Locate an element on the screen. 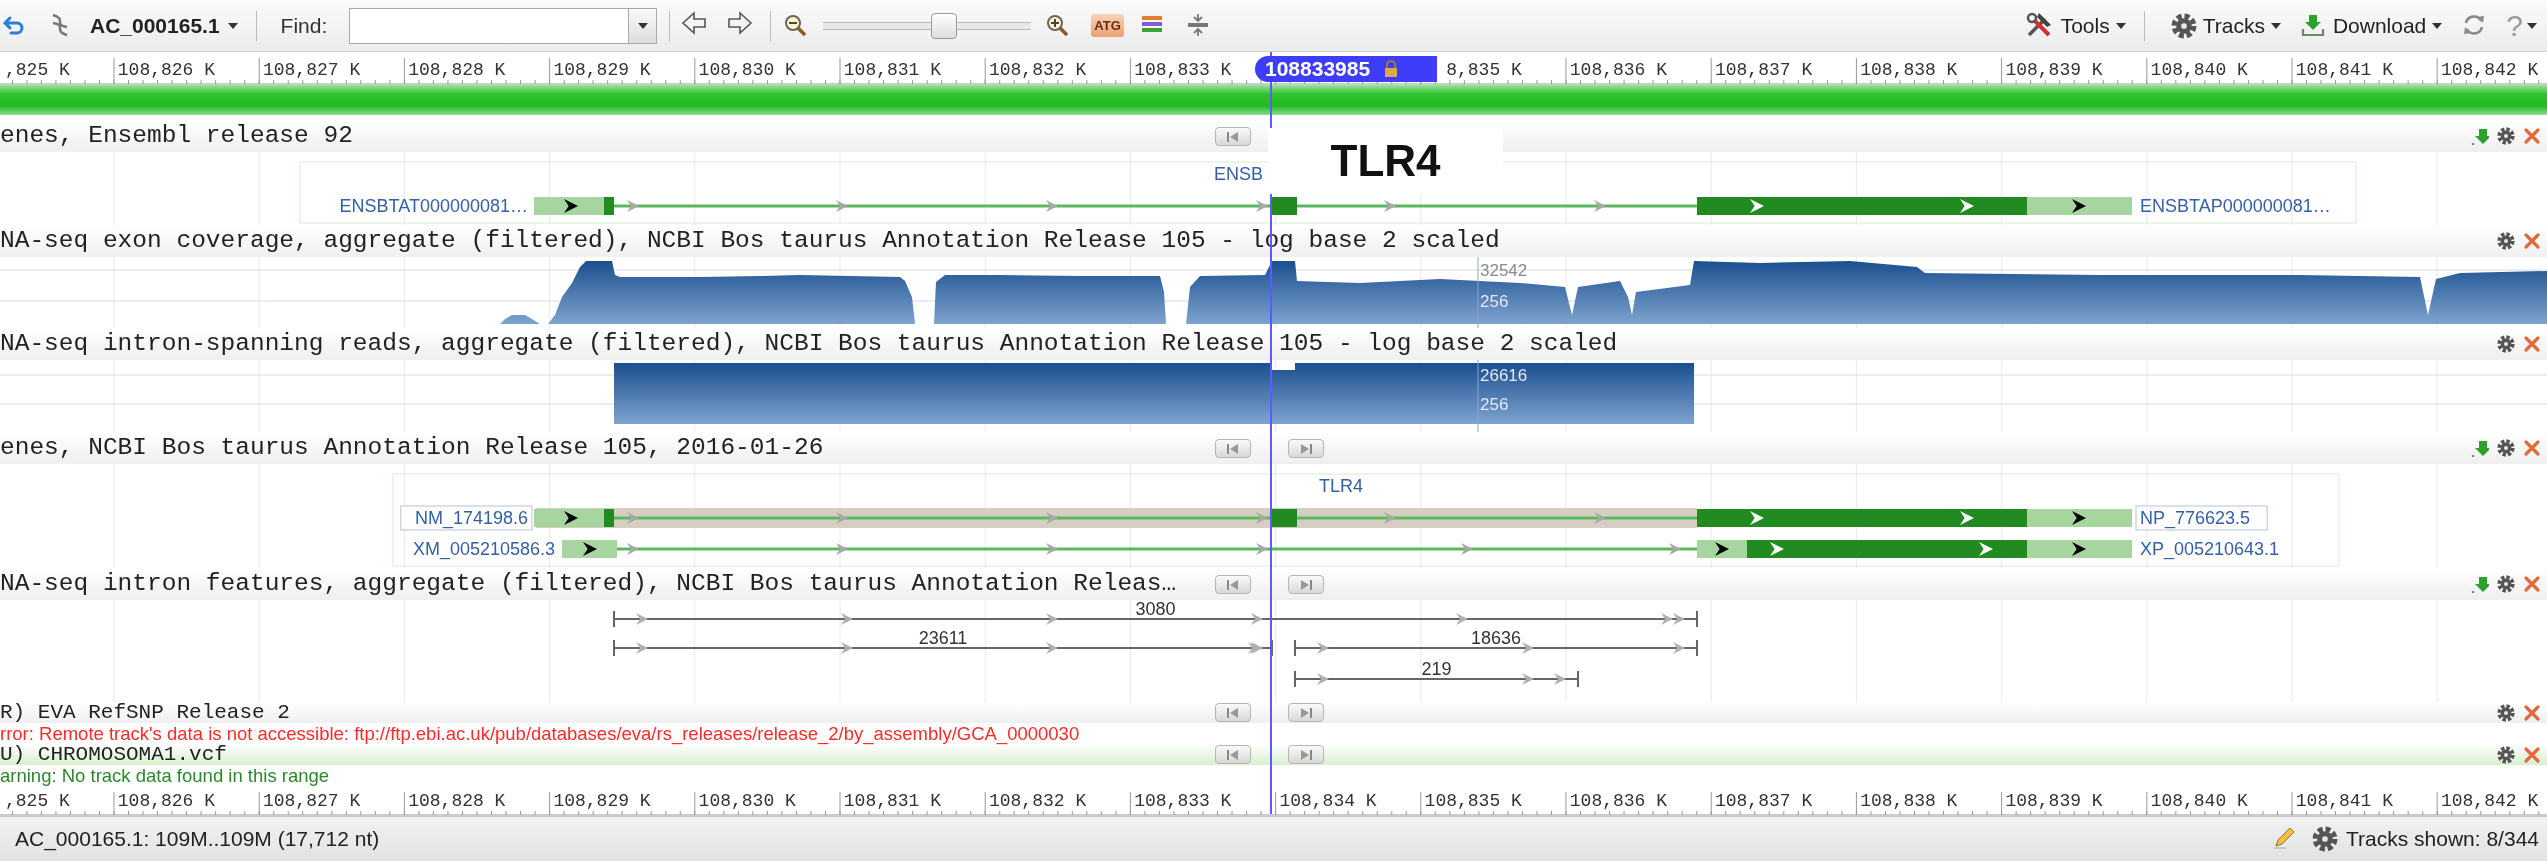 Image resolution: width=2547 pixels, height=861 pixels. slider-thumb is located at coordinates (943, 25).